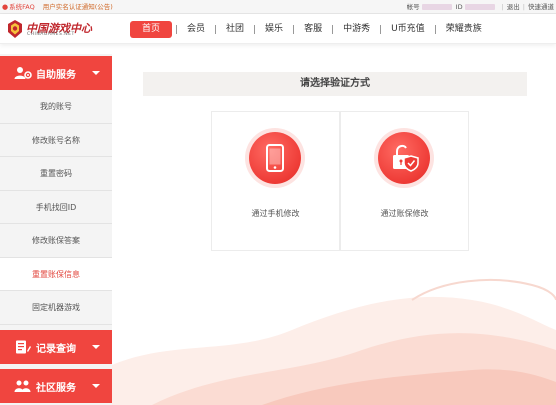 Image resolution: width=556 pixels, height=405 pixels. Describe the element at coordinates (513, 7) in the screenshot. I see `logout-link: 退出` at that location.